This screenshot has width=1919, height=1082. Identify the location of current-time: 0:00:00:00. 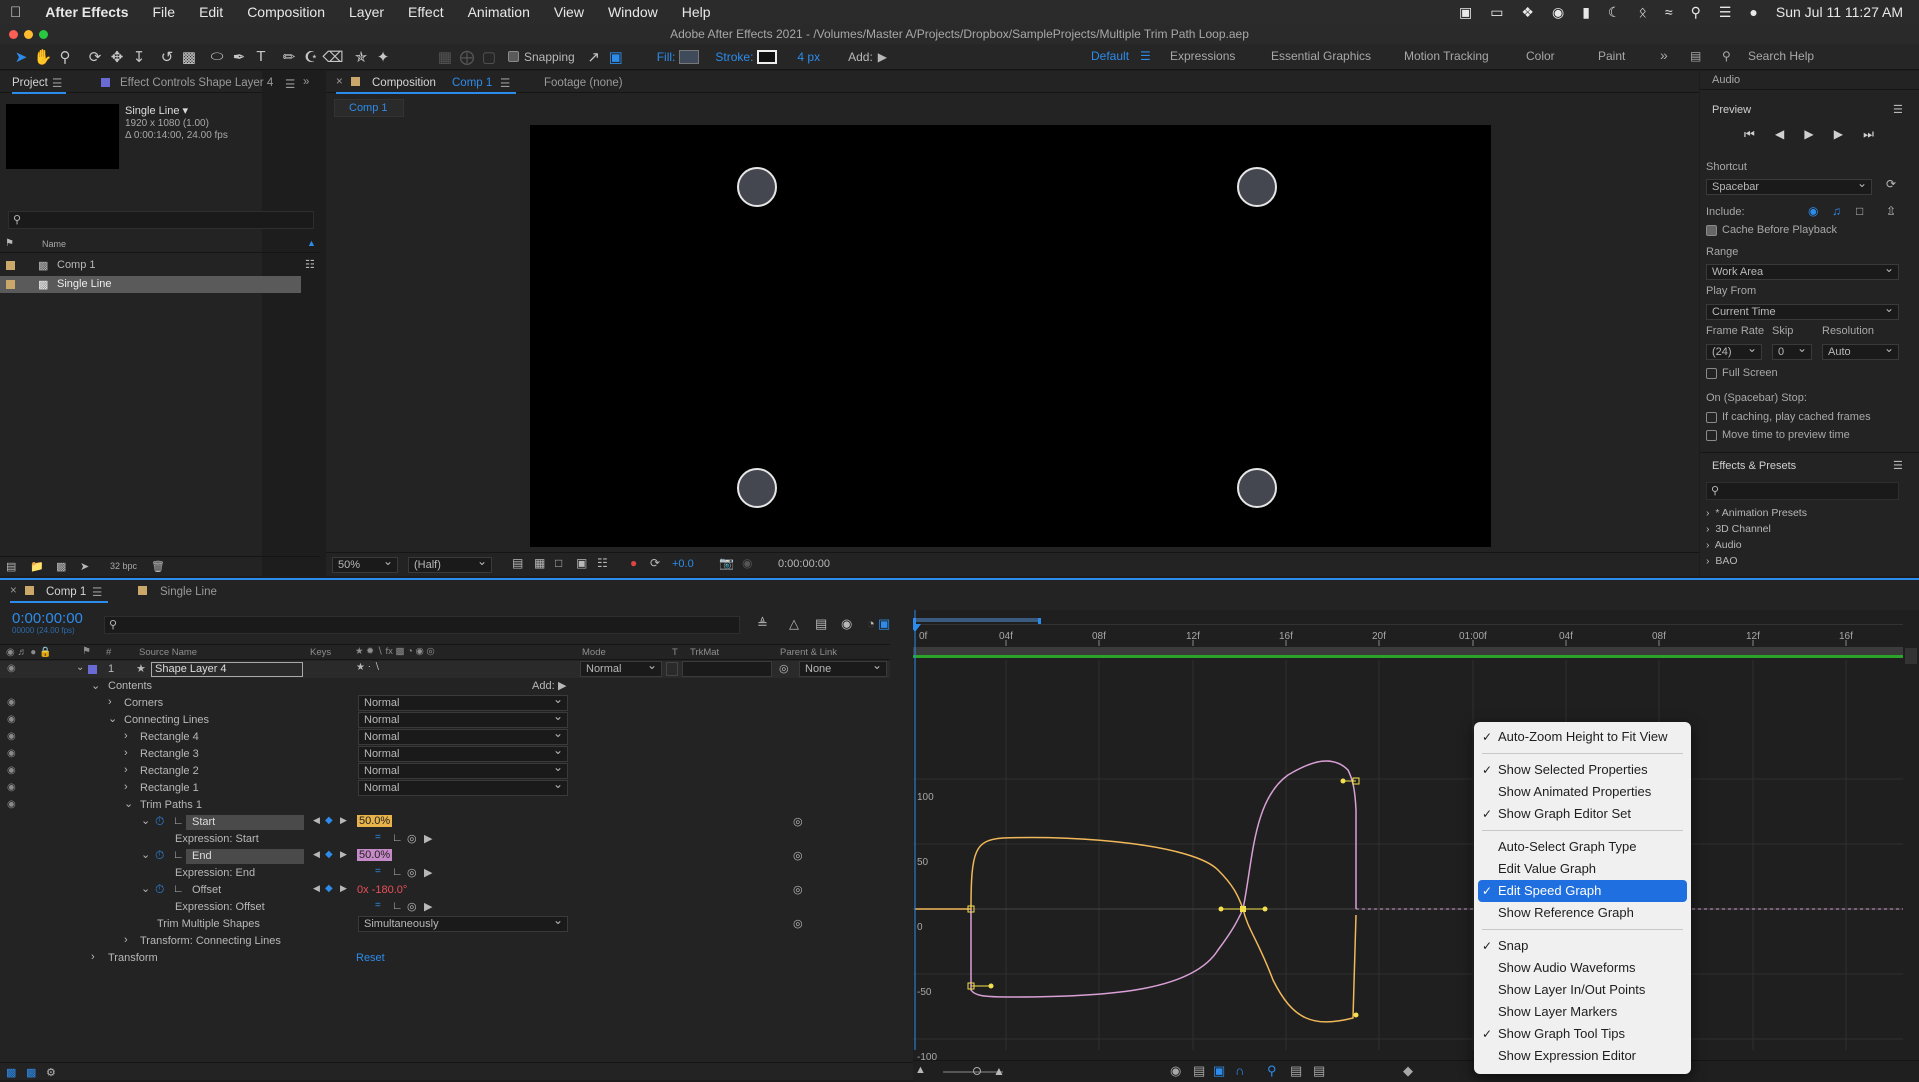
(47, 618).